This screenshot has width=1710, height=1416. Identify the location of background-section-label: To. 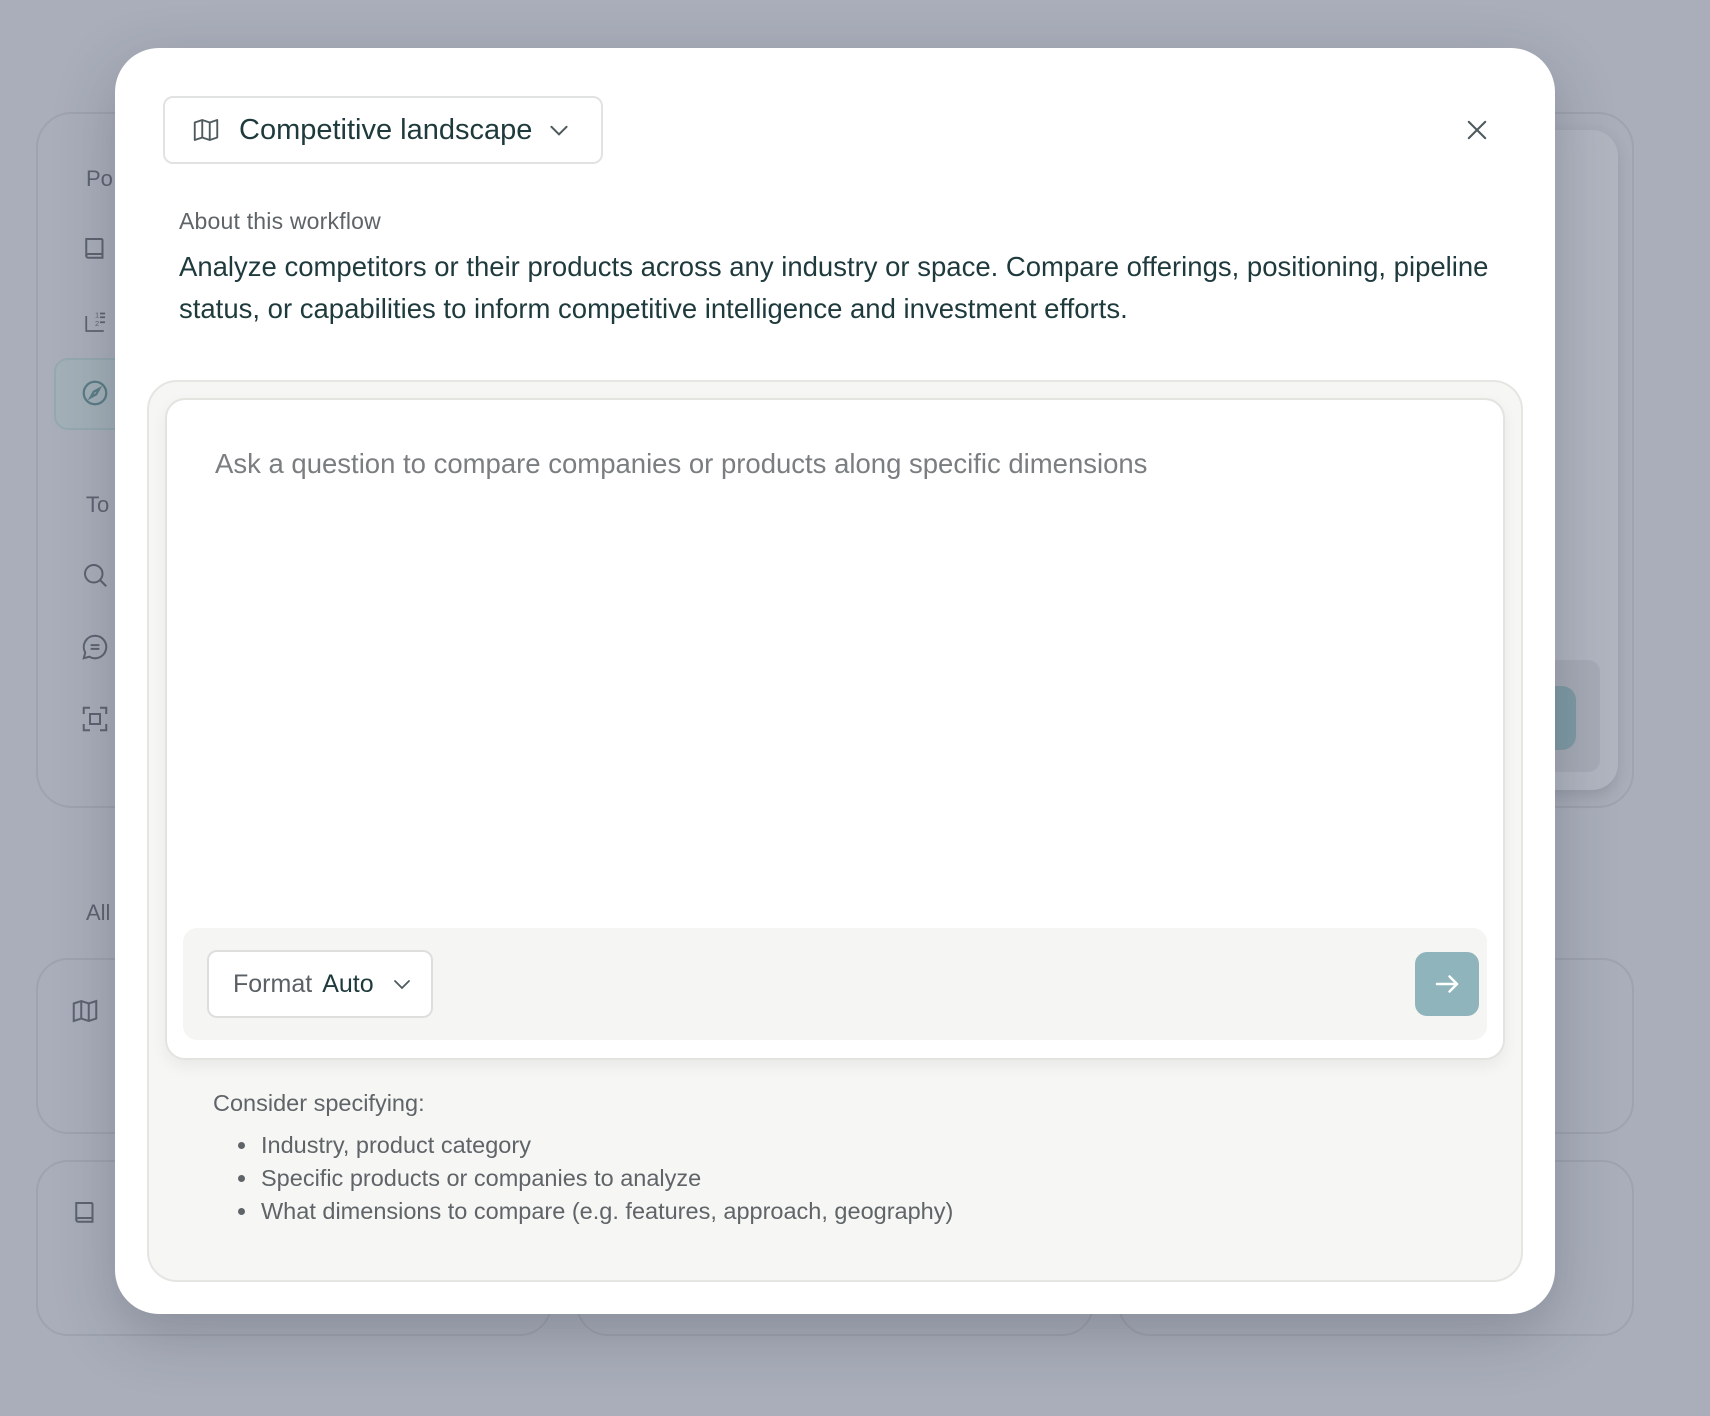
(98, 504).